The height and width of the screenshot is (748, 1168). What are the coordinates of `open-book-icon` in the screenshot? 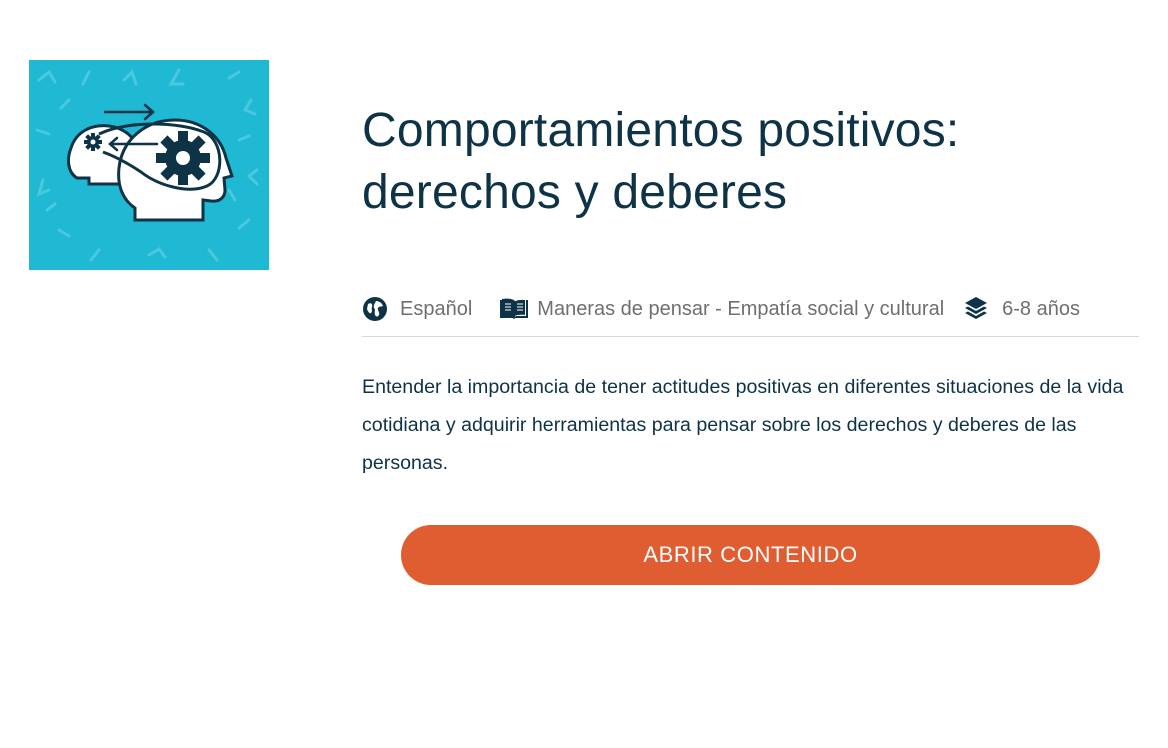 It's located at (514, 309).